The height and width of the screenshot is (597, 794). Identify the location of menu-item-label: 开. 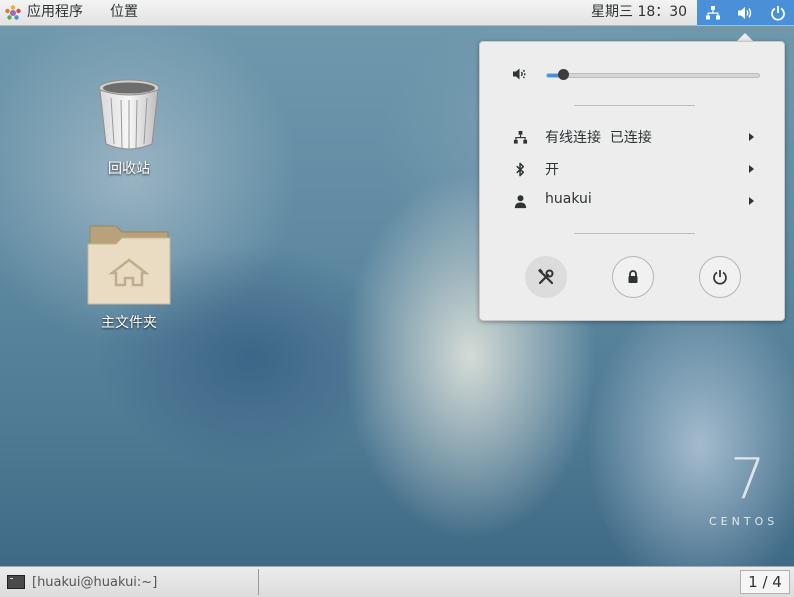
(552, 170).